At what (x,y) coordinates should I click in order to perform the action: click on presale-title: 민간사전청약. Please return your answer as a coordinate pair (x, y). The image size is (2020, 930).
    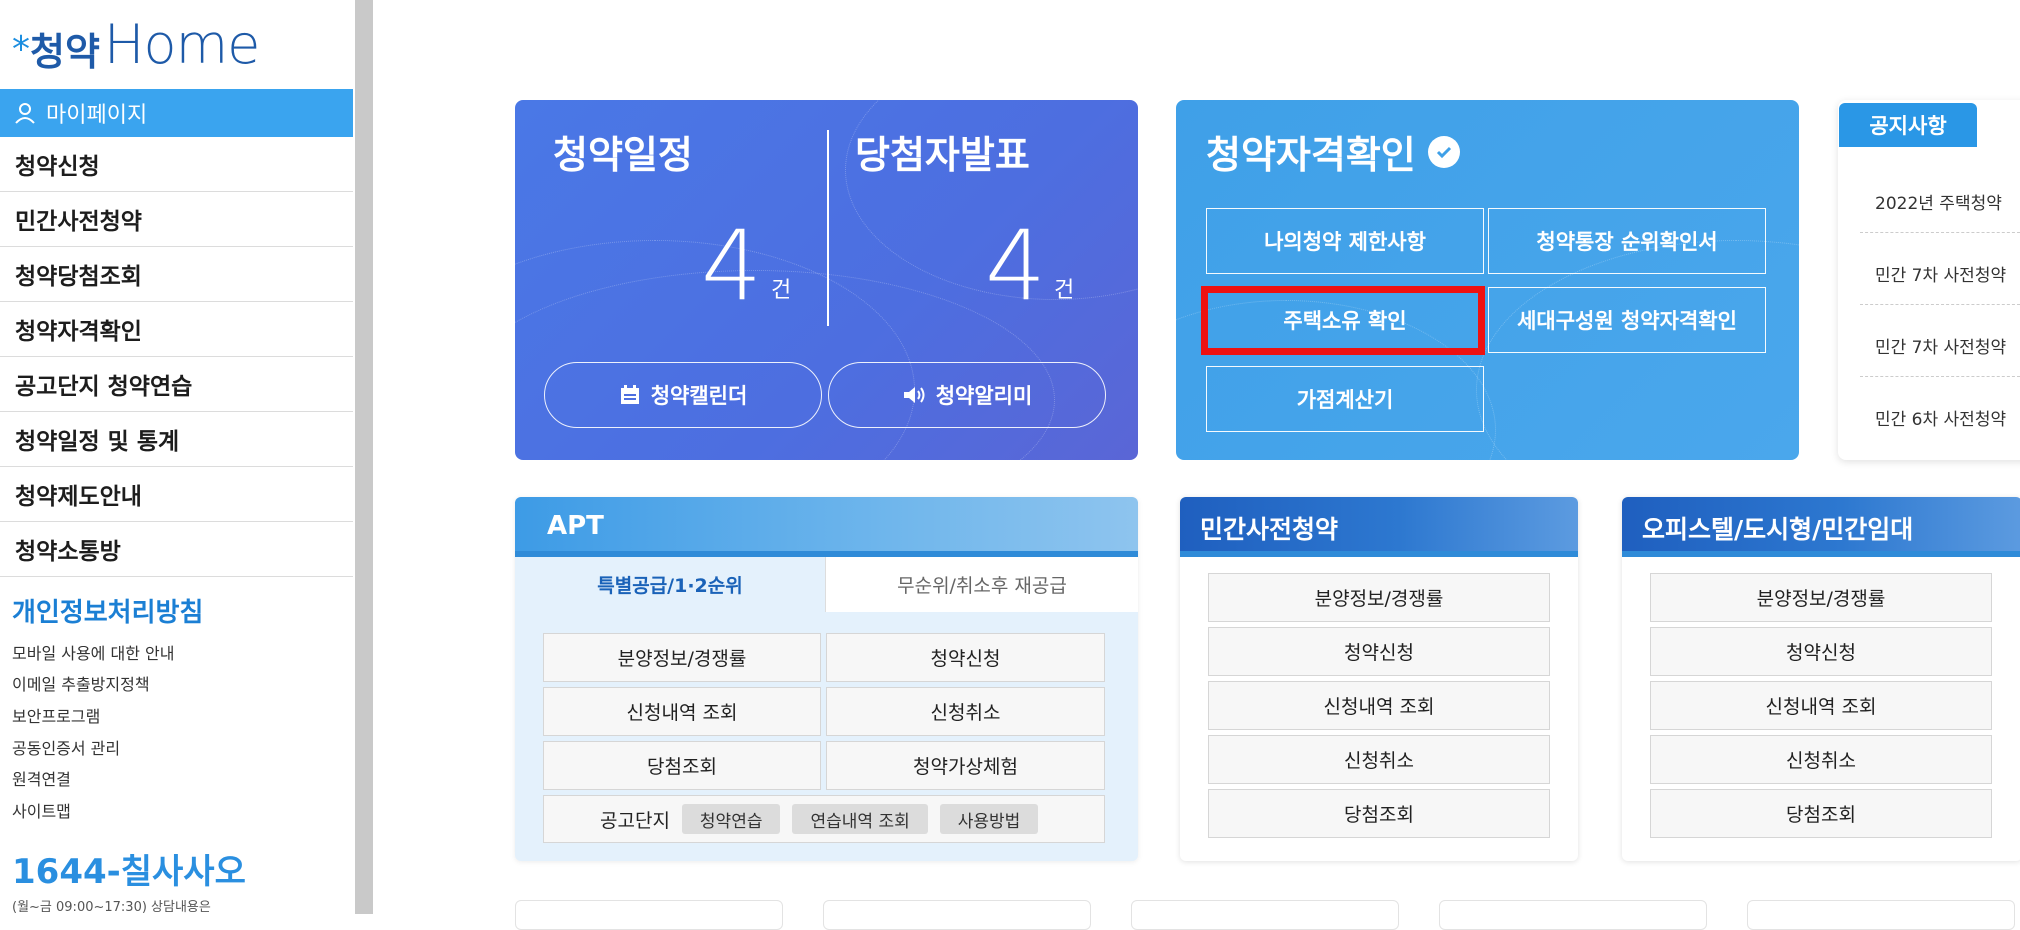
    Looking at the image, I should click on (1269, 529).